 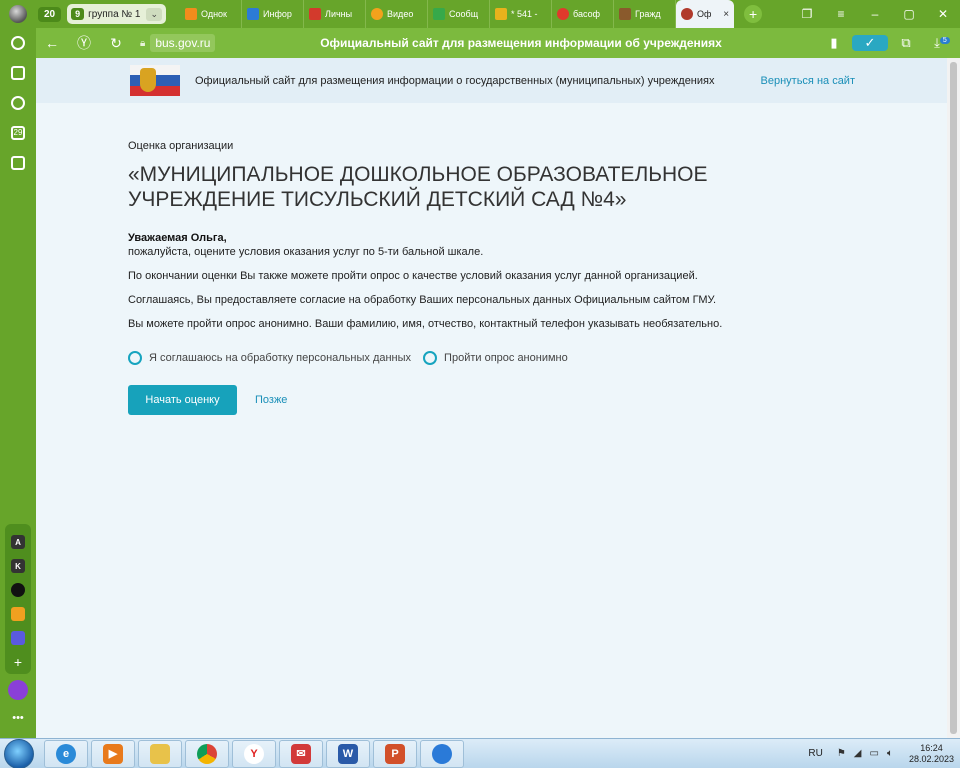 I want to click on yandex-icon: Ⓨ, so click(x=84, y=43).